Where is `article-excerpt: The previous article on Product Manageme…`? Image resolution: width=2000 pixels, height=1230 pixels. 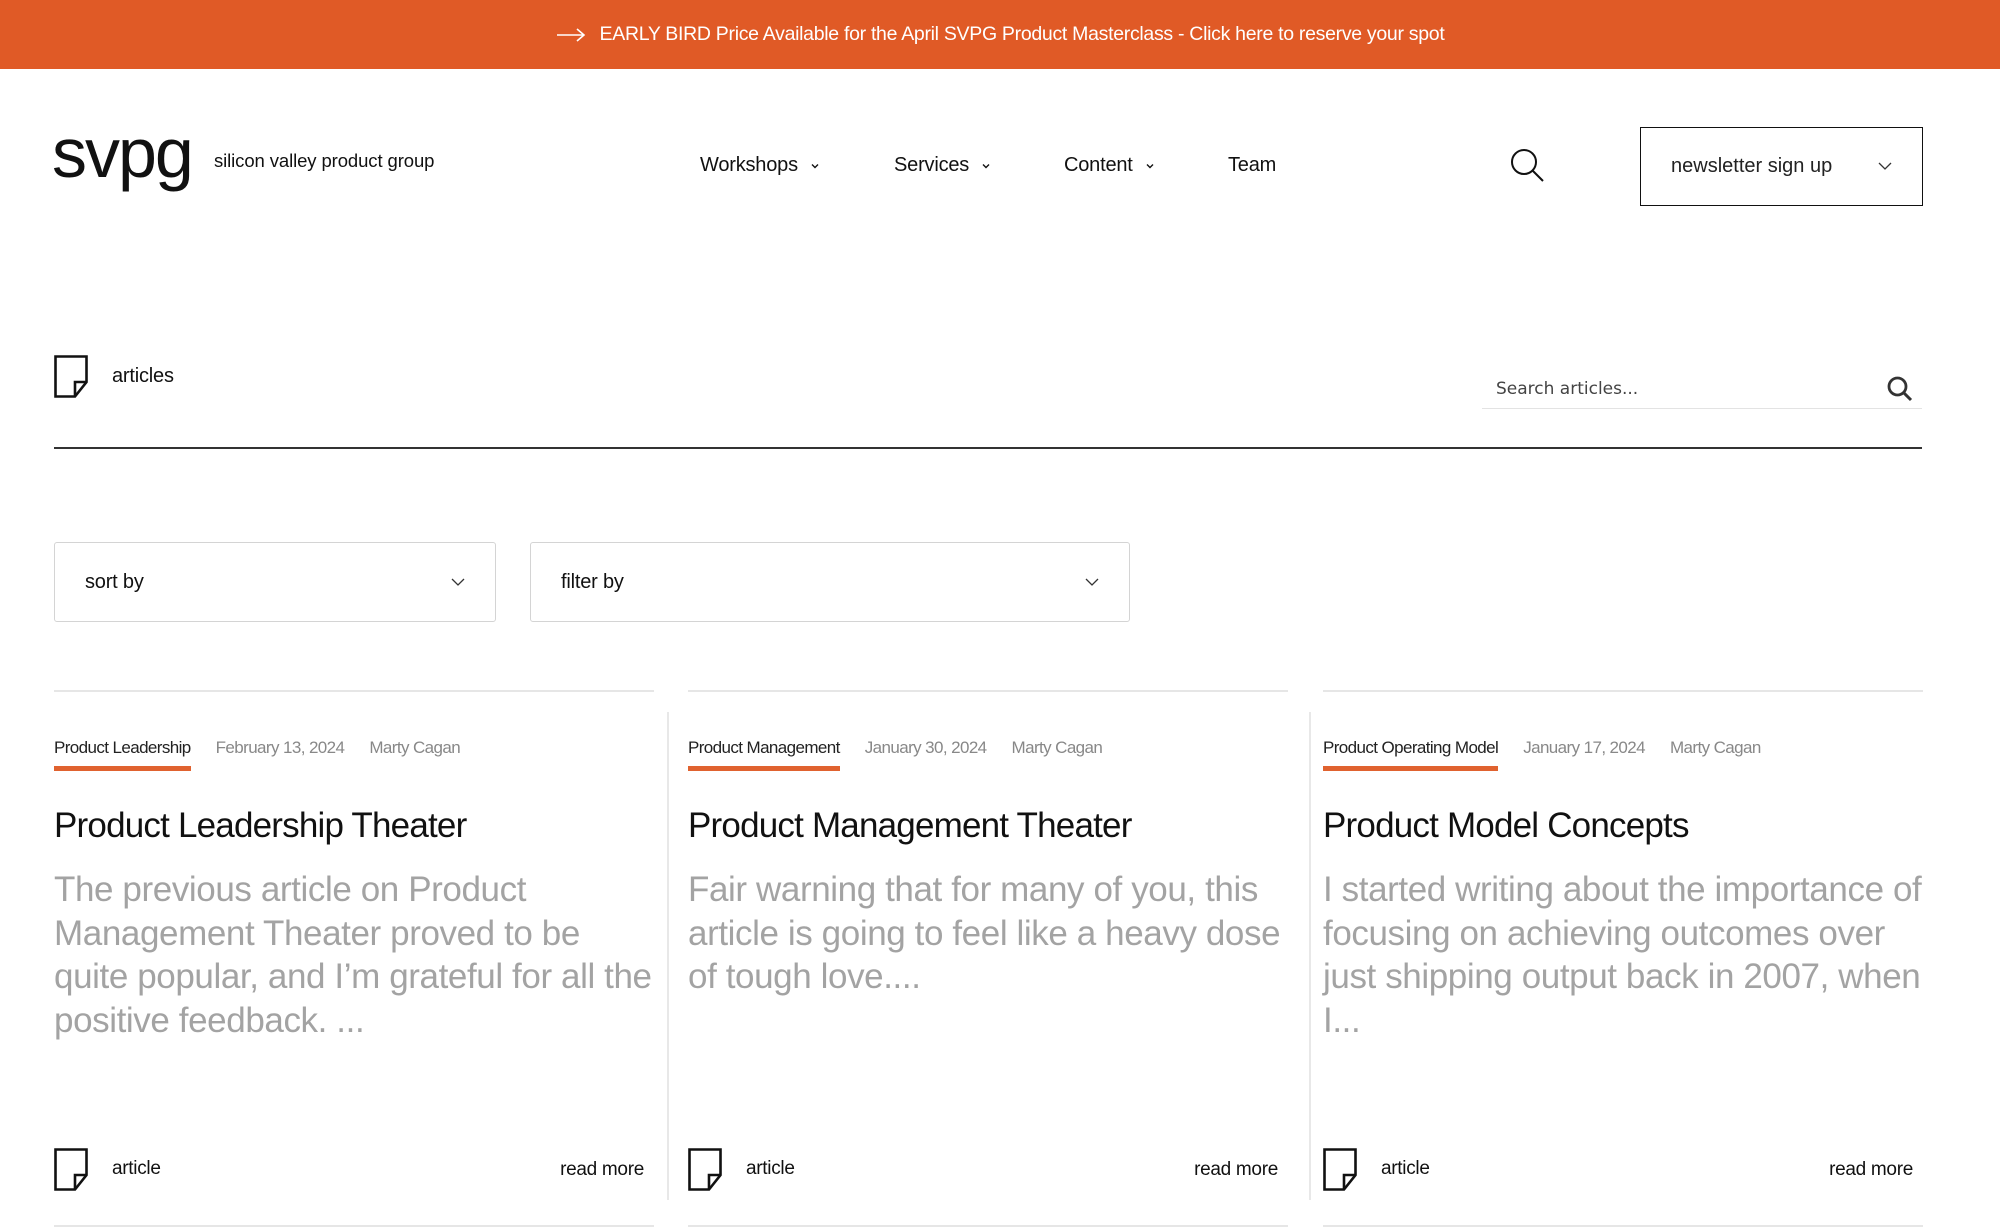 article-excerpt: The previous article on Product Manageme… is located at coordinates (353, 955).